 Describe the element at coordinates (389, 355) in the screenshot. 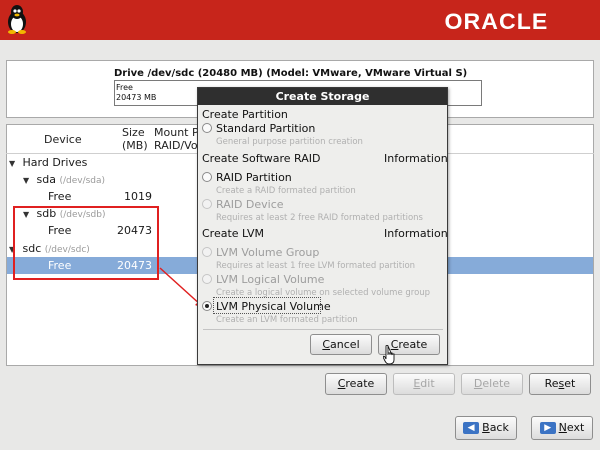

I see `hand-cursor-icon` at that location.